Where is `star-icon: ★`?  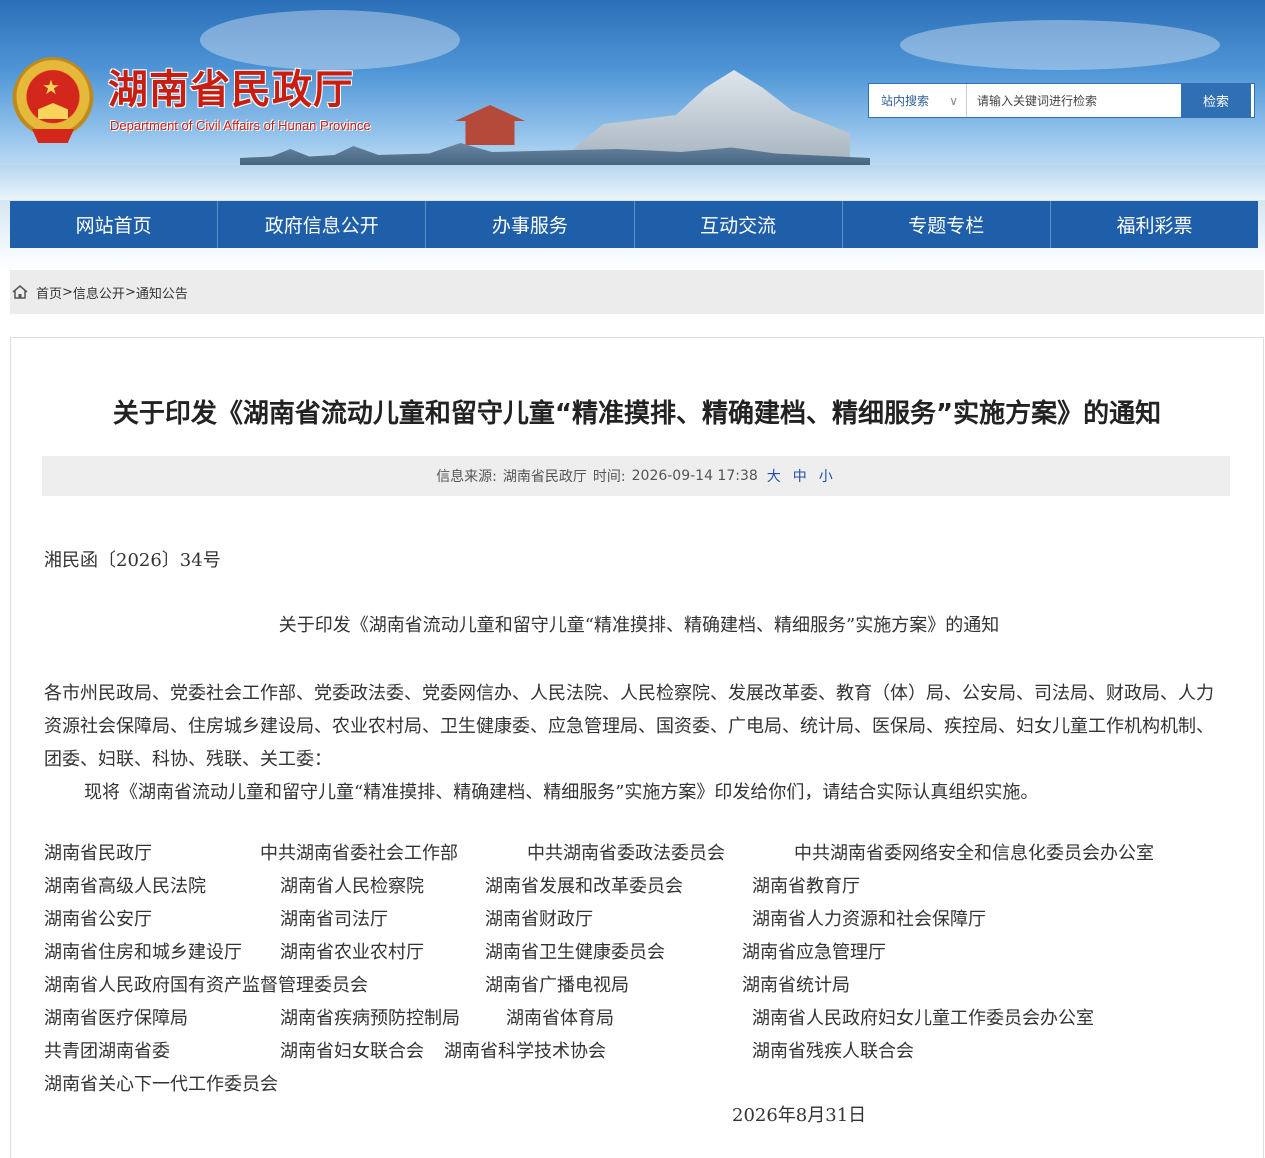 star-icon: ★ is located at coordinates (51, 87).